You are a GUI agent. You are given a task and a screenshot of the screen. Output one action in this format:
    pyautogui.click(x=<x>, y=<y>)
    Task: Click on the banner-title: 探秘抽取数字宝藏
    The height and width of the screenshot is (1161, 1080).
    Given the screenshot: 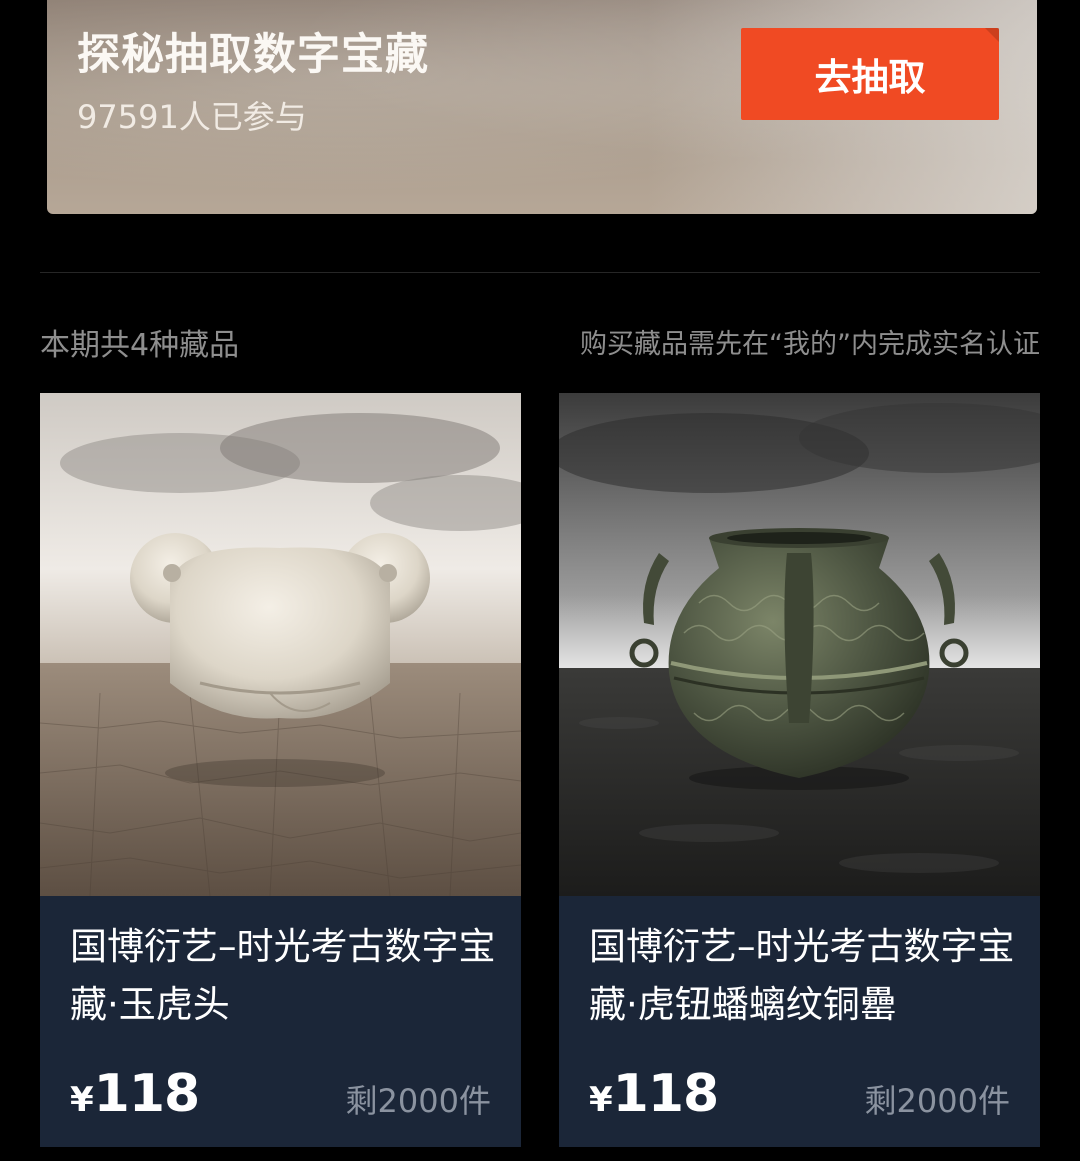 What is the action you would take?
    pyautogui.click(x=253, y=55)
    